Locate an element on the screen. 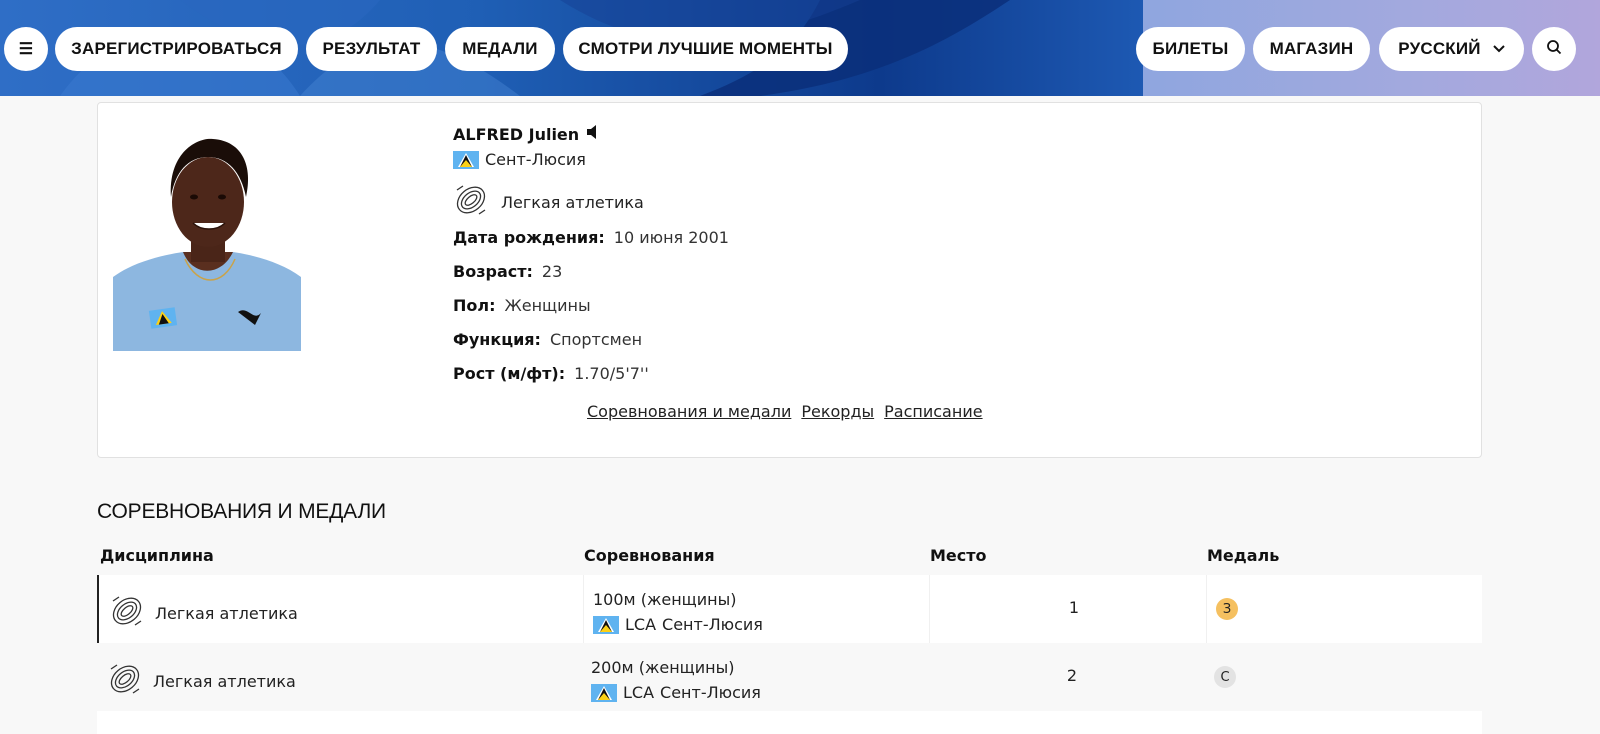  menu-button: ☰ is located at coordinates (26, 49).